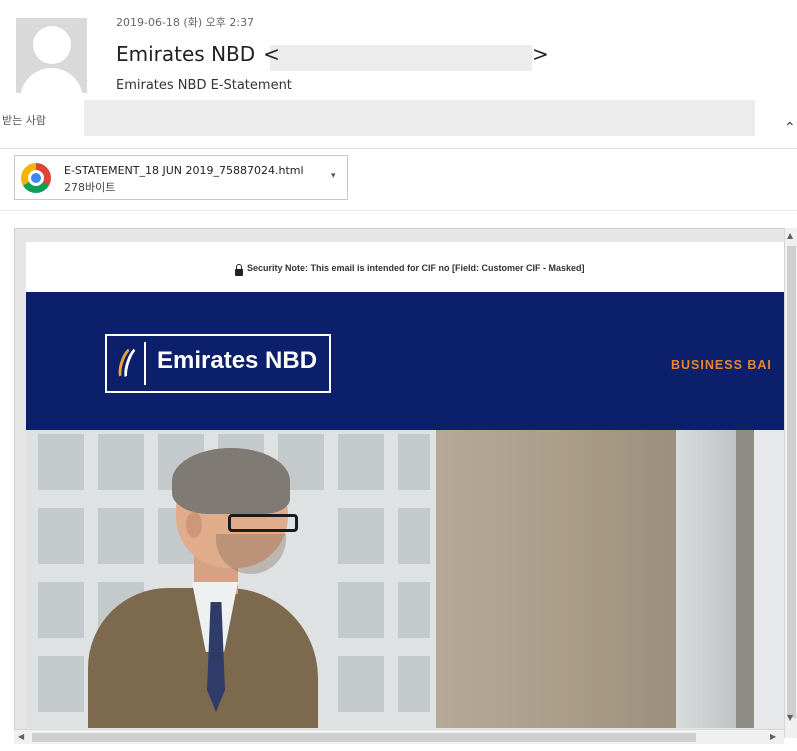  Describe the element at coordinates (184, 170) in the screenshot. I see `attachment-filename: E-STATEMENT_18 JUN 2019_75887024.html` at that location.